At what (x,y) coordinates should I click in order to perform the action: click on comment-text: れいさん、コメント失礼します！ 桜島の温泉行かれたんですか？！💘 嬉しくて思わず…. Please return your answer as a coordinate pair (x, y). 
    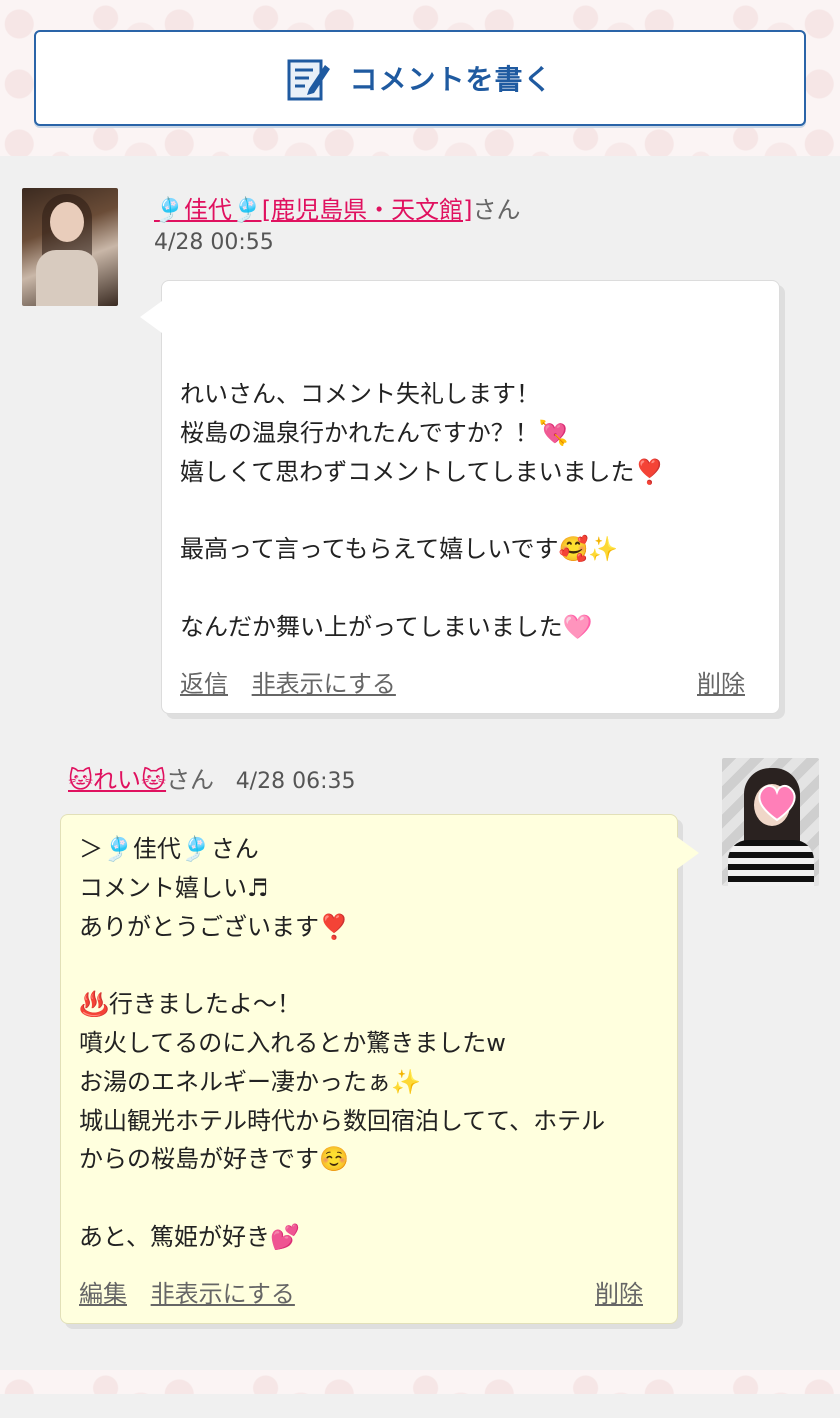
    Looking at the image, I should click on (422, 510).